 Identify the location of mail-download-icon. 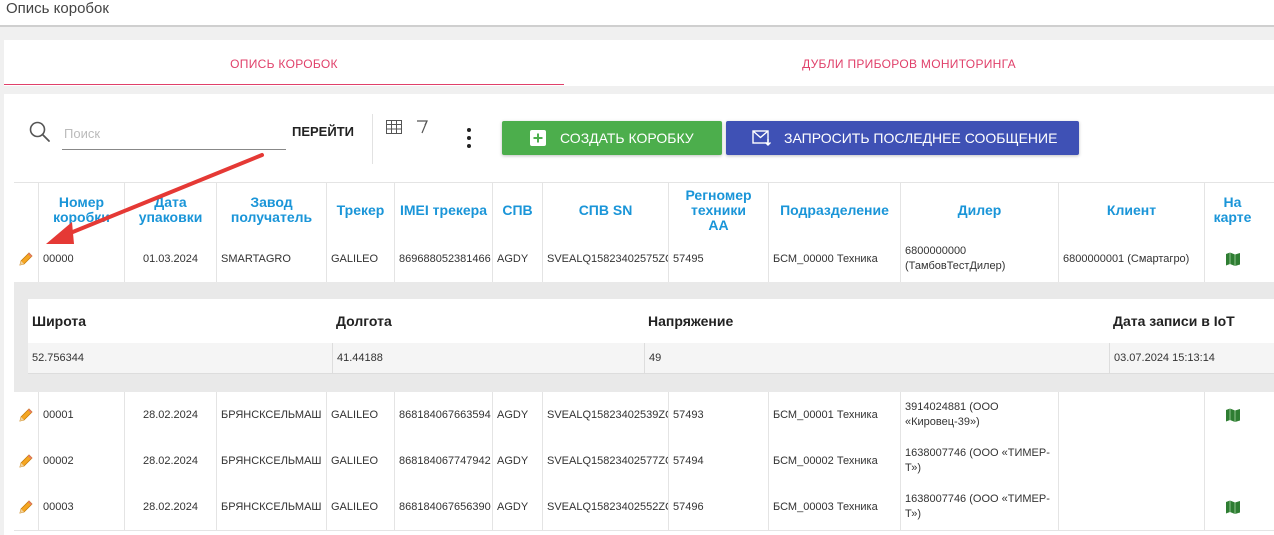
(761, 138).